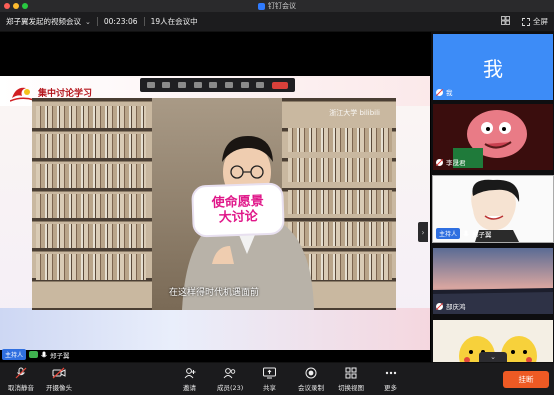  What do you see at coordinates (213, 85) in the screenshot?
I see `share-members-icon` at bounding box center [213, 85].